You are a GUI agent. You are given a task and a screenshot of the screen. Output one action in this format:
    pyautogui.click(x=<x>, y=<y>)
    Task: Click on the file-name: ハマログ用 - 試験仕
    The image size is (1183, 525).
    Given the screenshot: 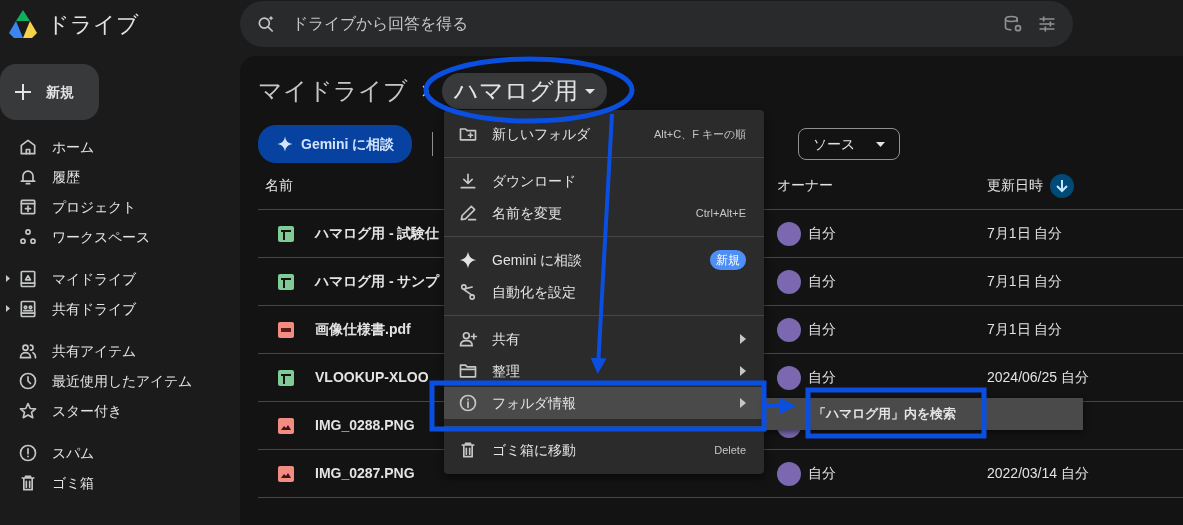 What is the action you would take?
    pyautogui.click(x=377, y=233)
    